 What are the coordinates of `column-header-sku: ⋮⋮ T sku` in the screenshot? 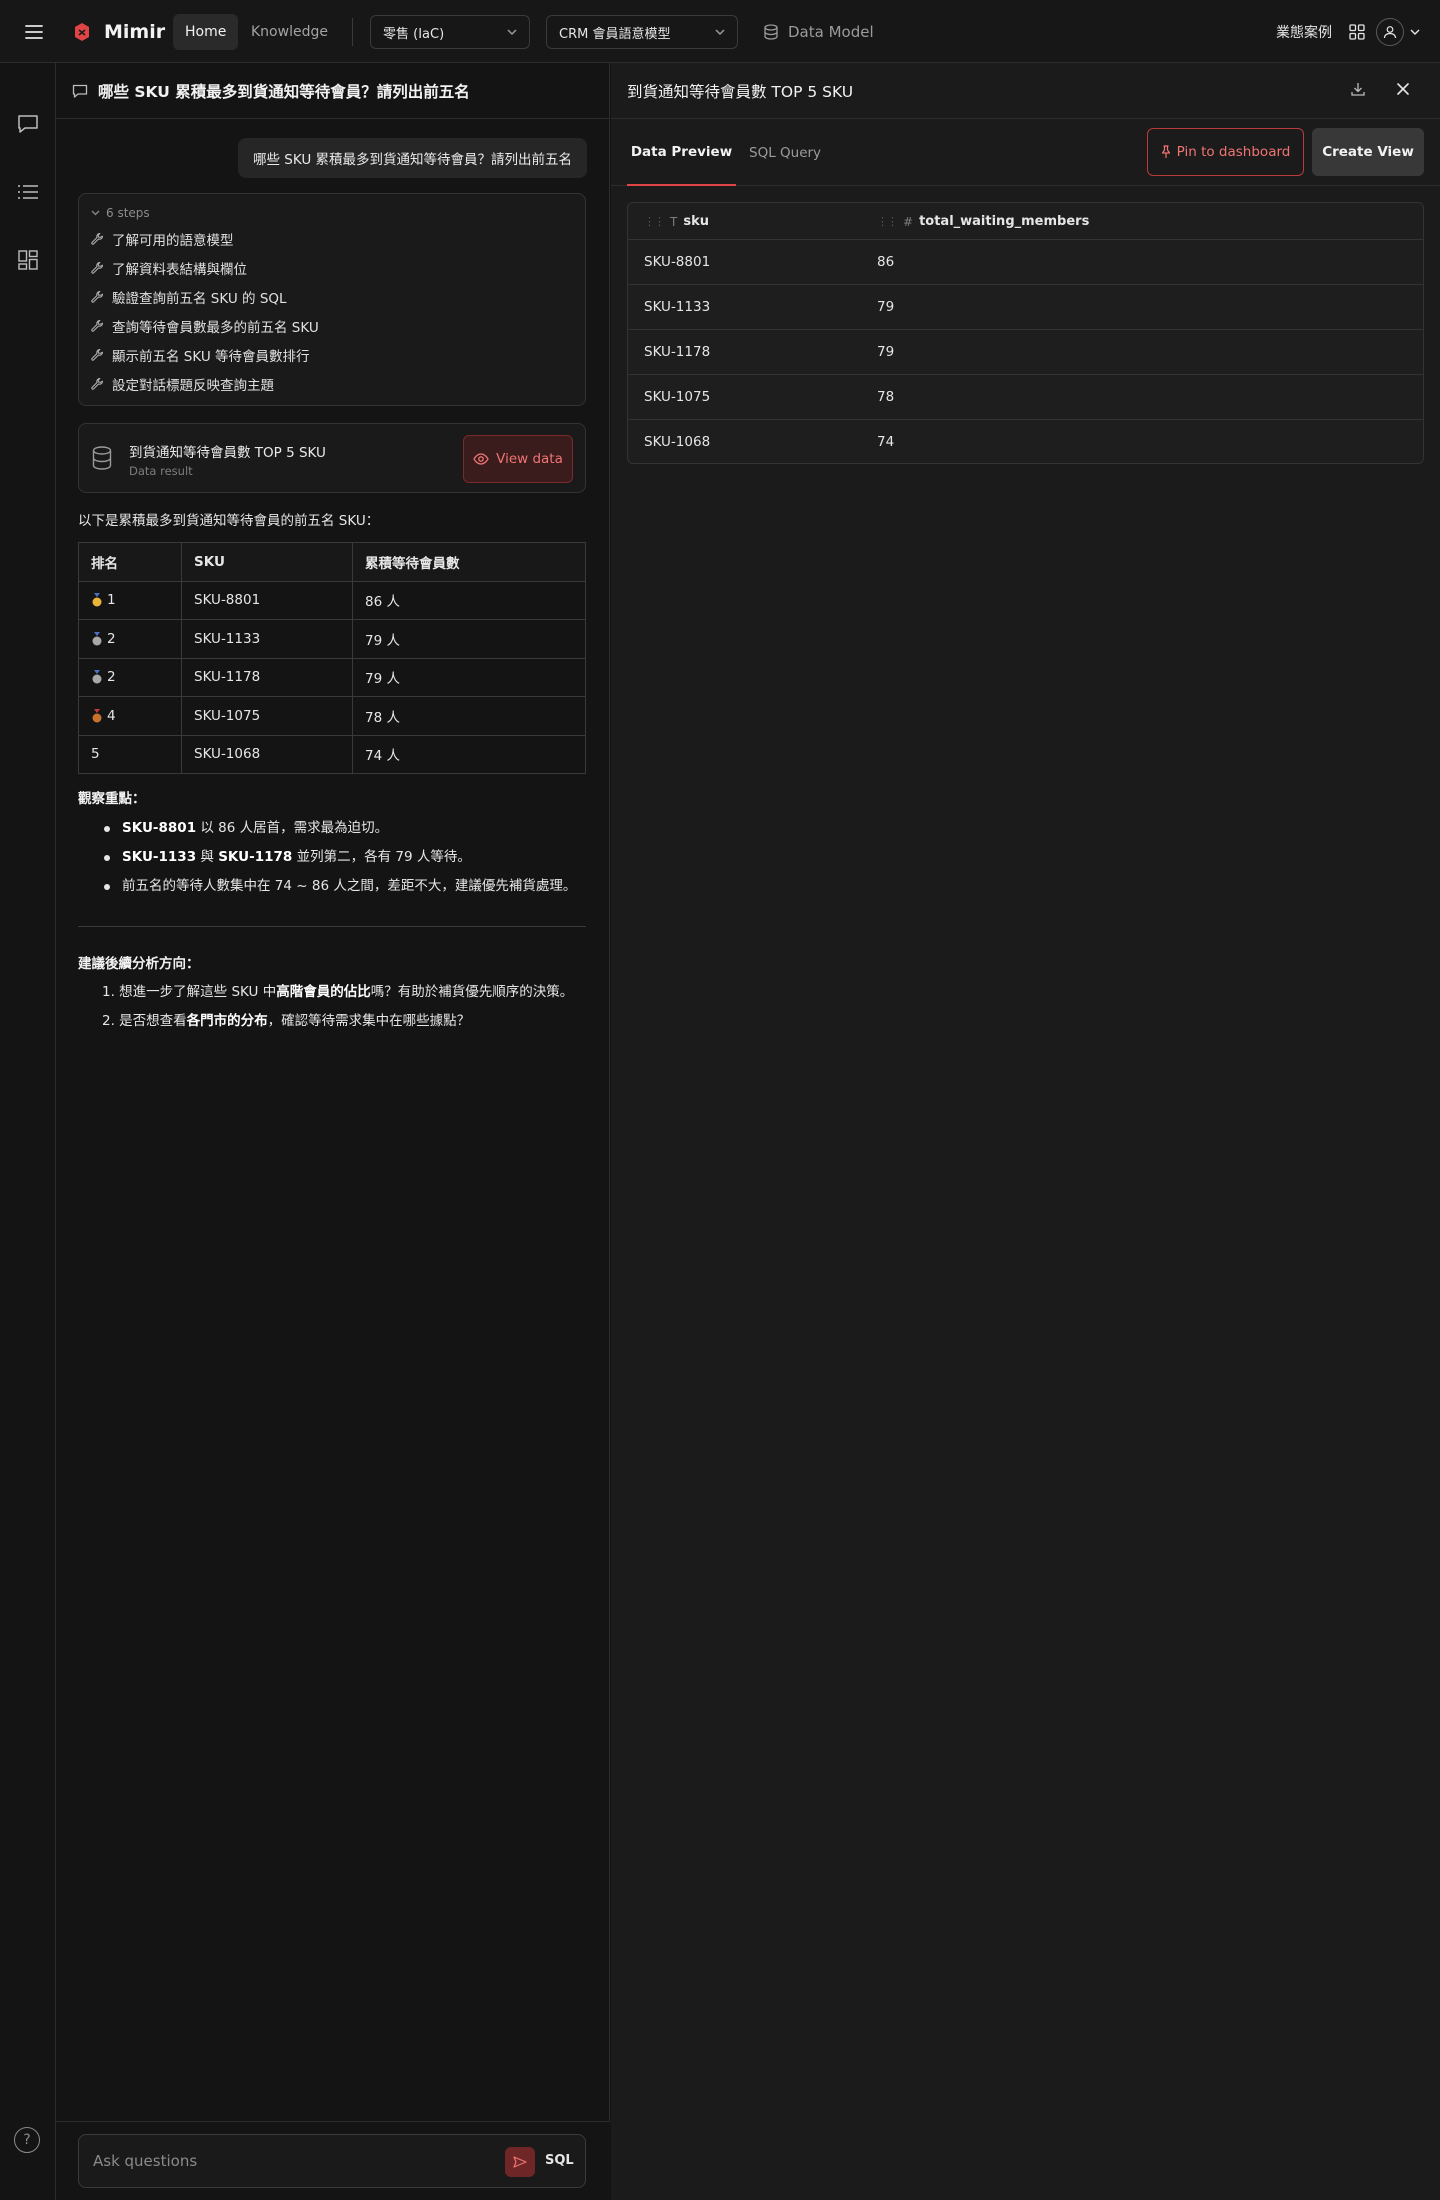 It's located at (676, 221).